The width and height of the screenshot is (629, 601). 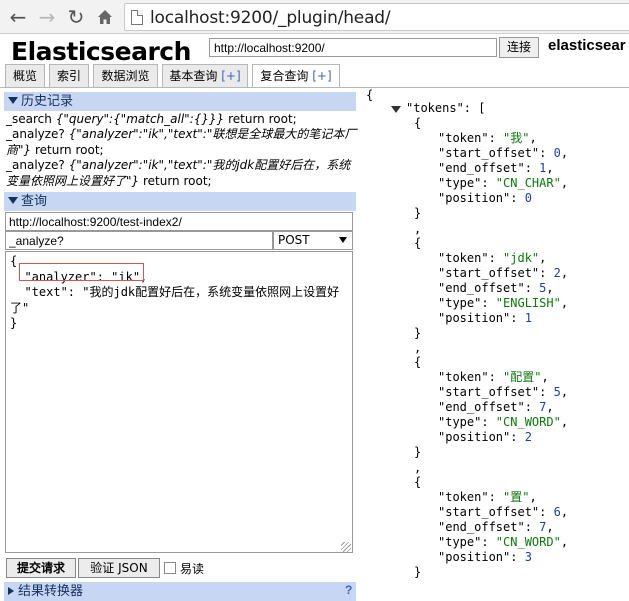 What do you see at coordinates (170, 568) in the screenshot?
I see `pretty-print-checkbox` at bounding box center [170, 568].